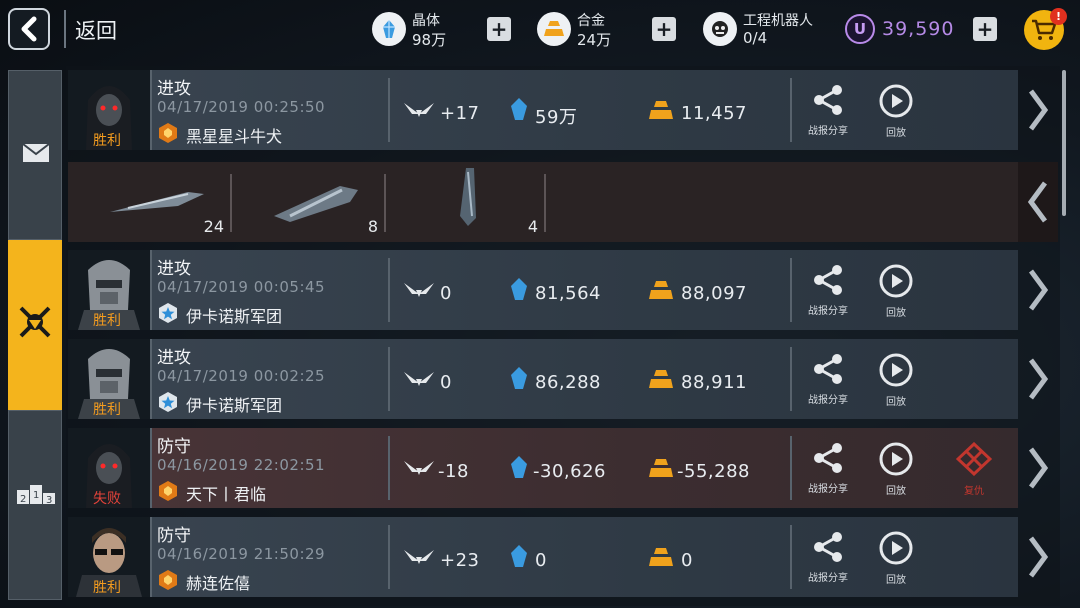 The height and width of the screenshot is (608, 1080). I want to click on back-button, so click(29, 29).